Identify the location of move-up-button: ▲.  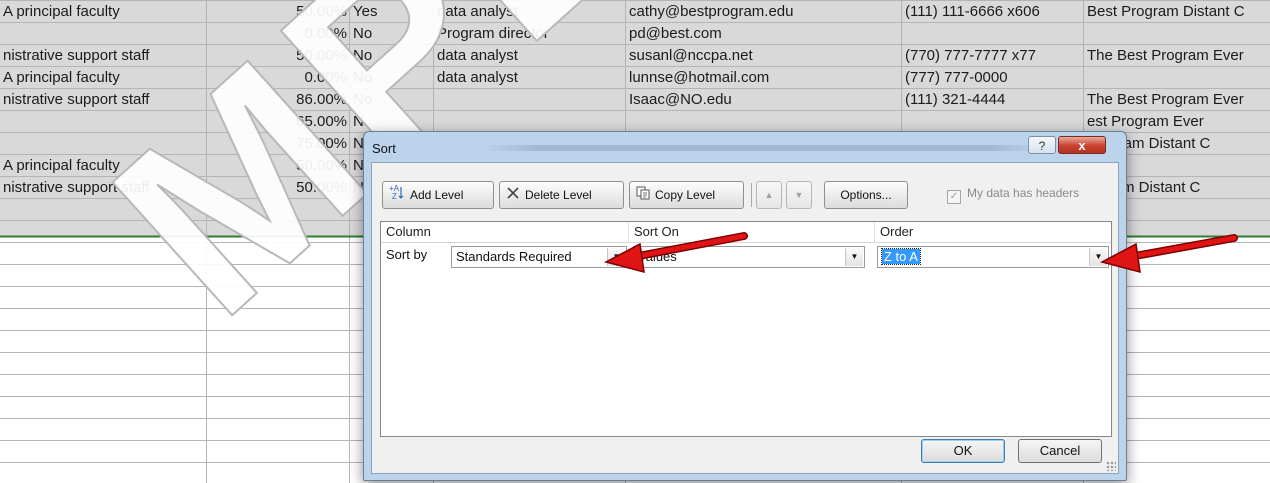
(769, 195).